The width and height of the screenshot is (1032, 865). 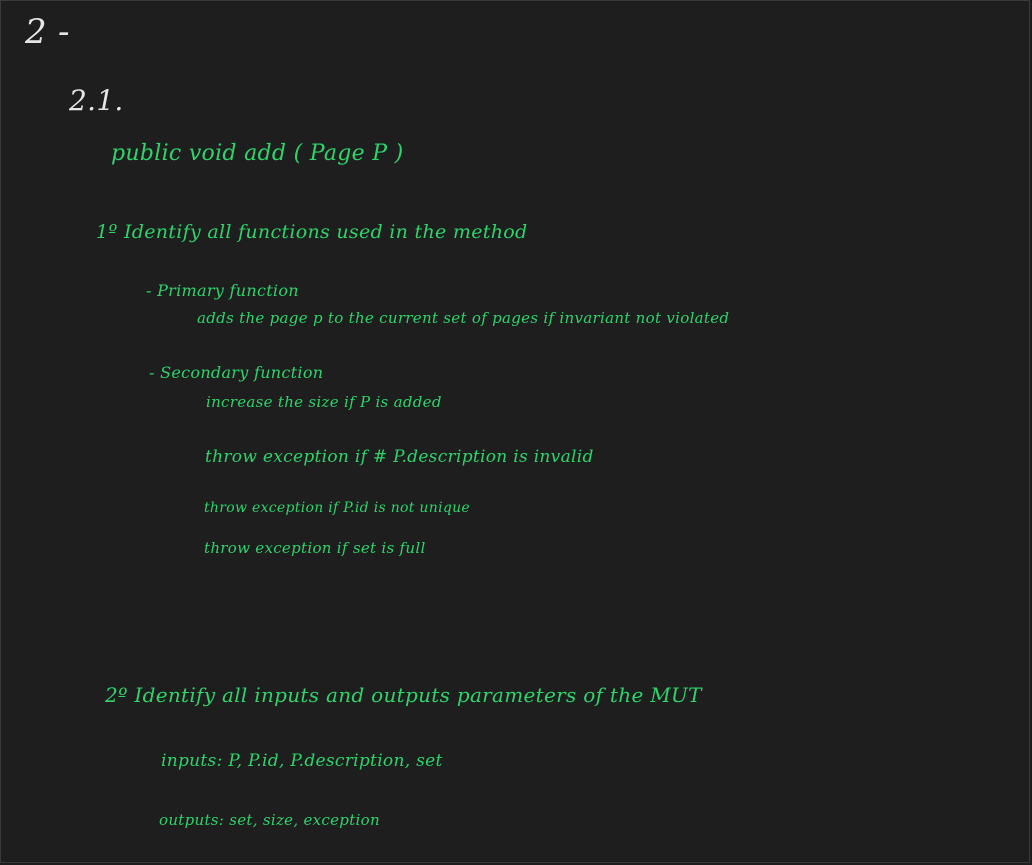 What do you see at coordinates (236, 372) in the screenshot?
I see `secondary-function-title: - Secondary function` at bounding box center [236, 372].